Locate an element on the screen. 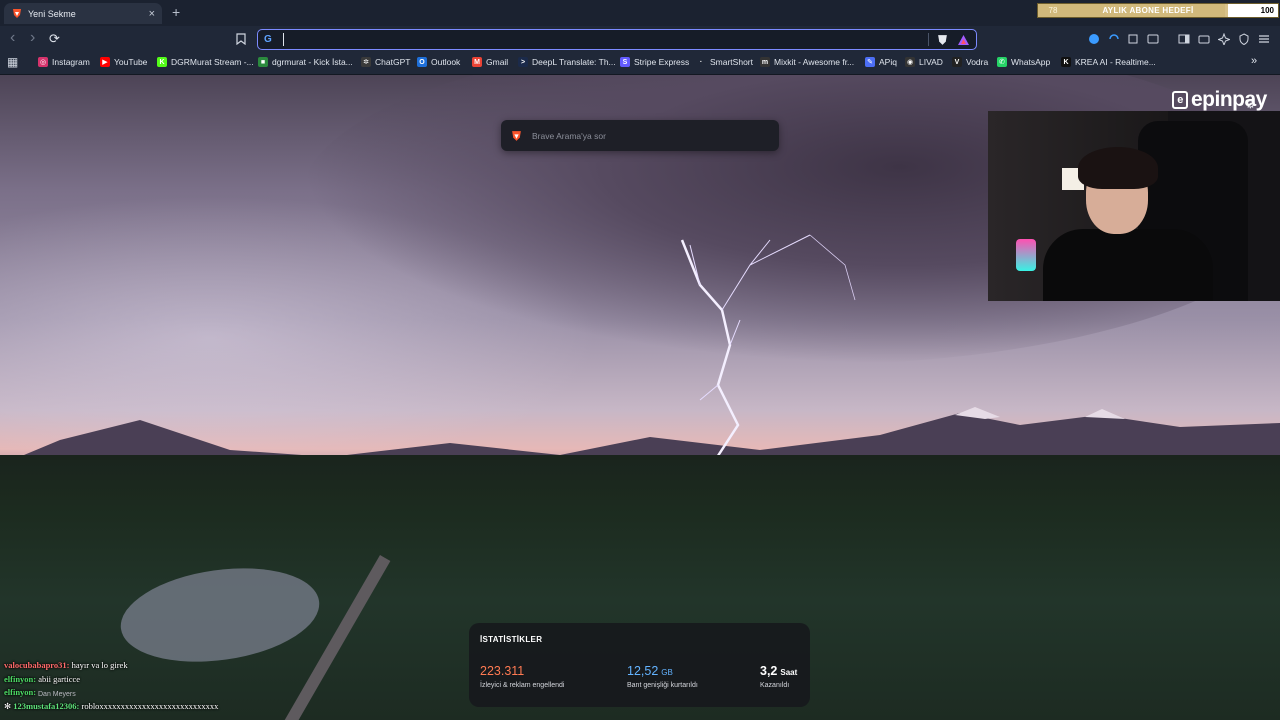 This screenshot has width=1280, height=720. chat-username: valocubabapro31: is located at coordinates (37, 665).